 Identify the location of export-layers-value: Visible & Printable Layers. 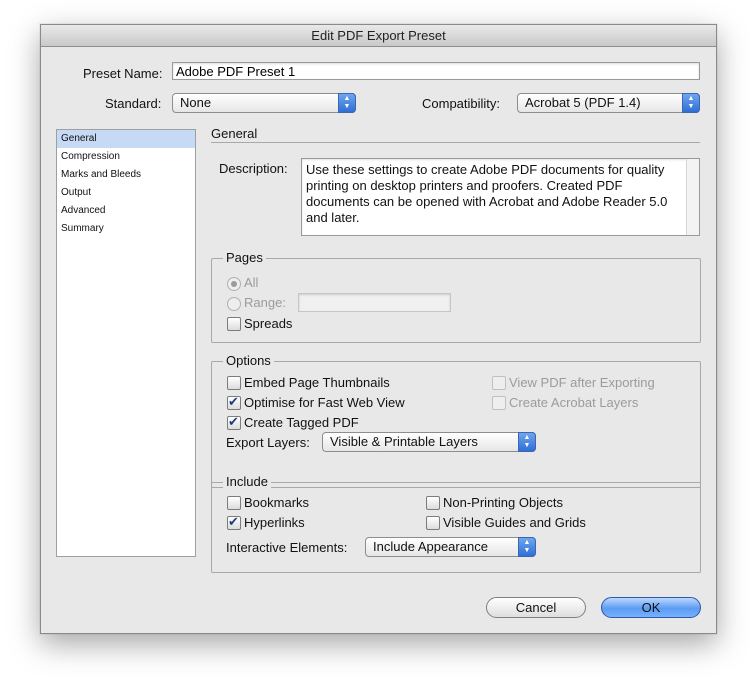
(404, 441).